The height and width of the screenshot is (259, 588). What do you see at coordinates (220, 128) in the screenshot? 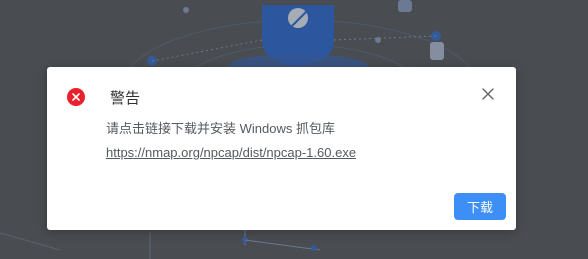
I see `dialog-message: 请点击链接下载并安装 Windows 抓包库` at bounding box center [220, 128].